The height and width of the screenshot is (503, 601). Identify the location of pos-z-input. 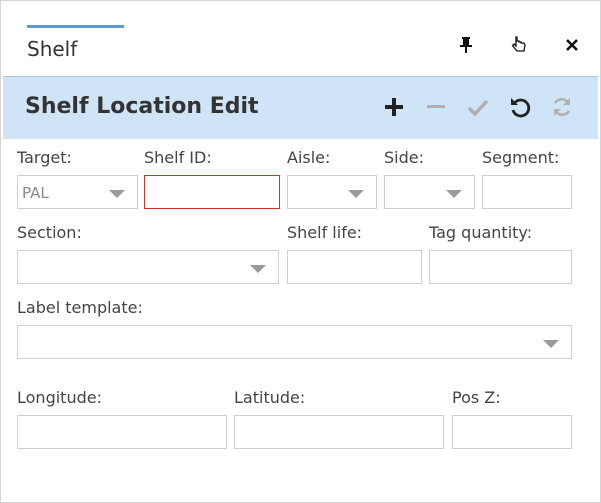
(512, 432).